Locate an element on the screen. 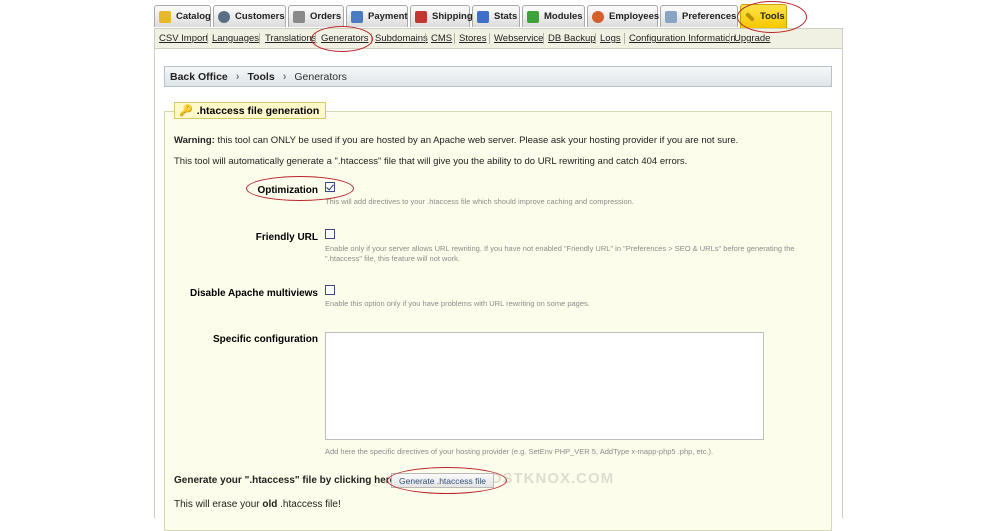  submenu-db-backup: DB Backup is located at coordinates (572, 38).